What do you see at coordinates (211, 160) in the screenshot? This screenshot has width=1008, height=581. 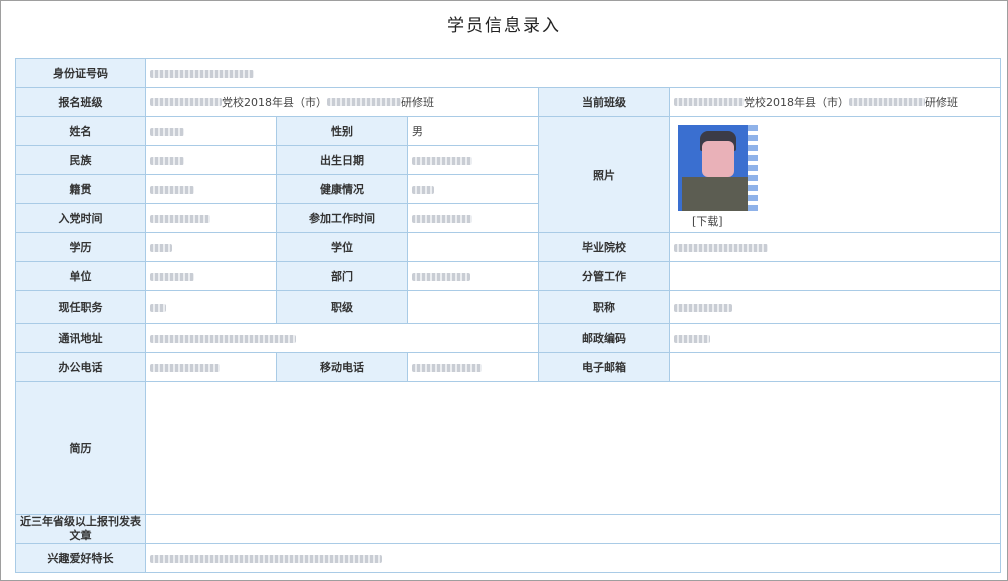 I see `ethnicity-field` at bounding box center [211, 160].